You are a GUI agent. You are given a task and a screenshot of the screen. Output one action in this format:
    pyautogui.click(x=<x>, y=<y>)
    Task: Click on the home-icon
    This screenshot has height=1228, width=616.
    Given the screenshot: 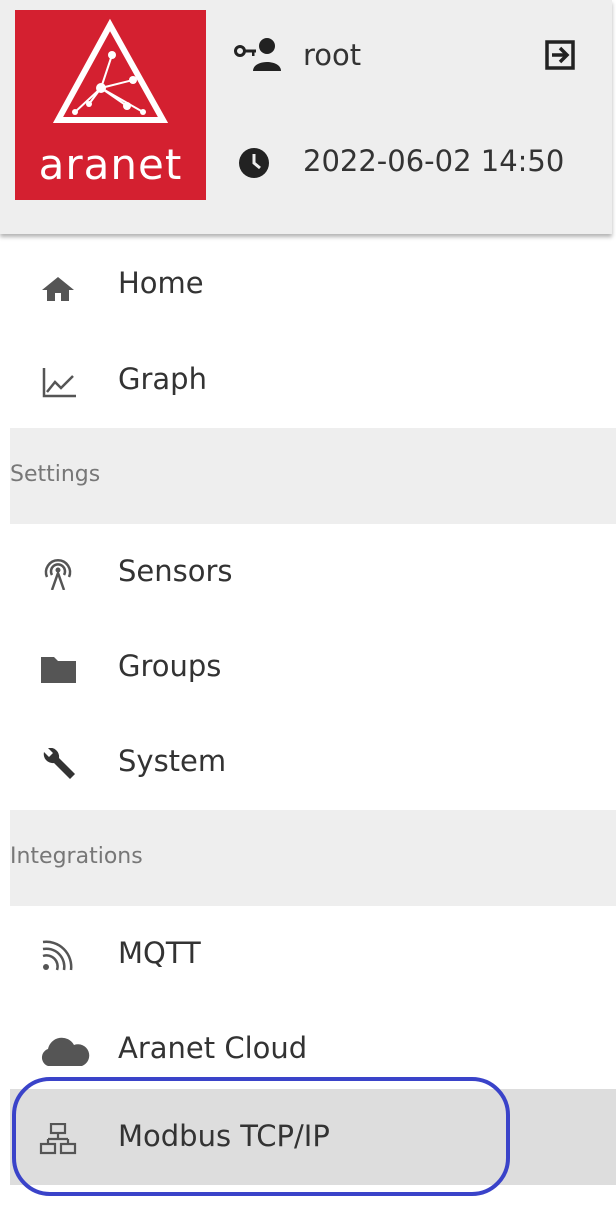 What is the action you would take?
    pyautogui.click(x=58, y=289)
    